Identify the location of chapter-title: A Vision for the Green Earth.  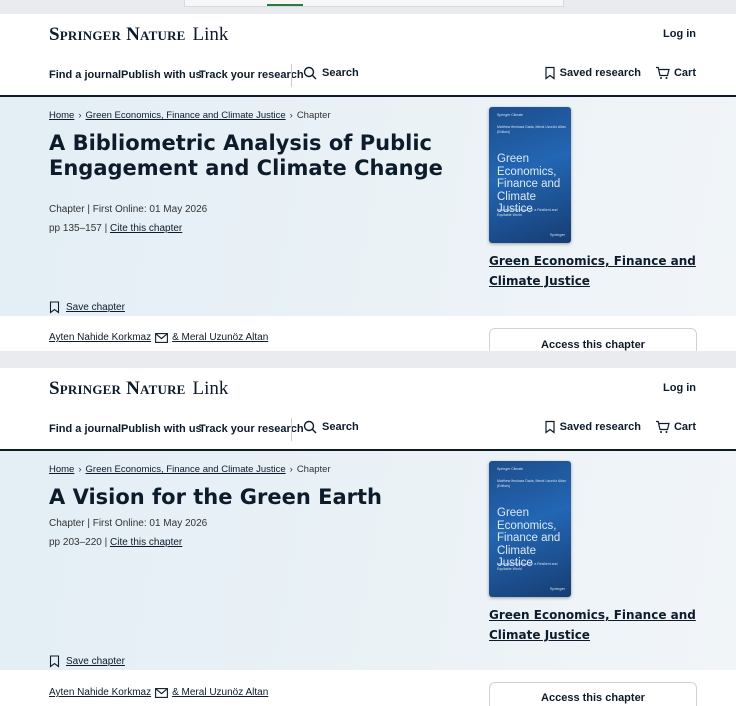
(216, 497).